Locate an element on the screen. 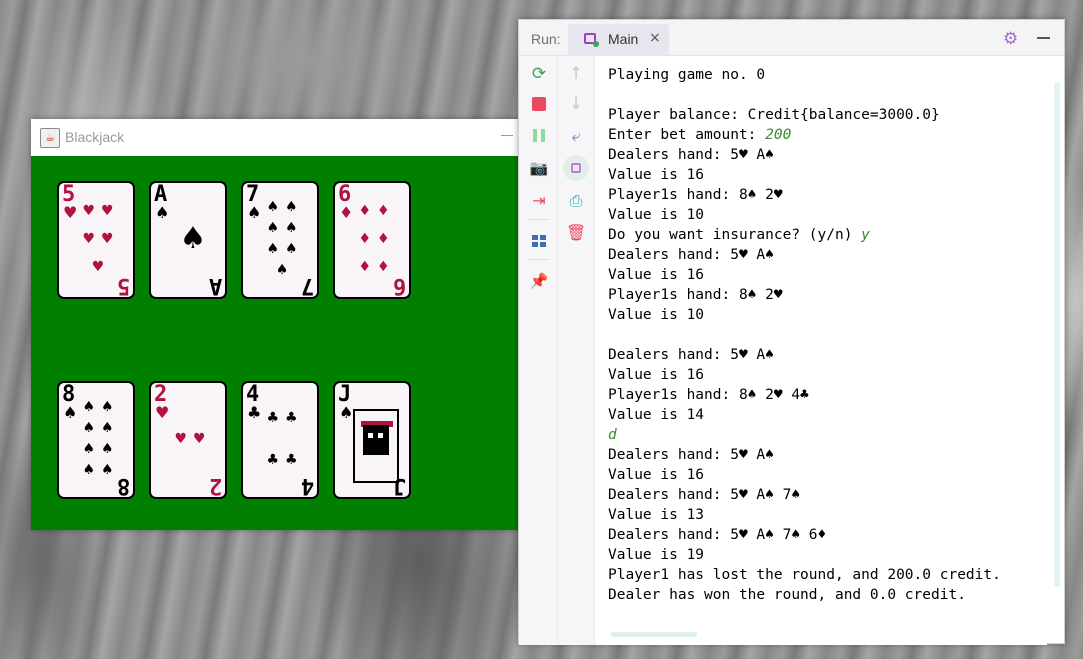 The image size is (1083, 659). playing-card: 8 ♠ 8 ♠♠ ♠♠ ♠♠ ♠♠ is located at coordinates (96, 440).